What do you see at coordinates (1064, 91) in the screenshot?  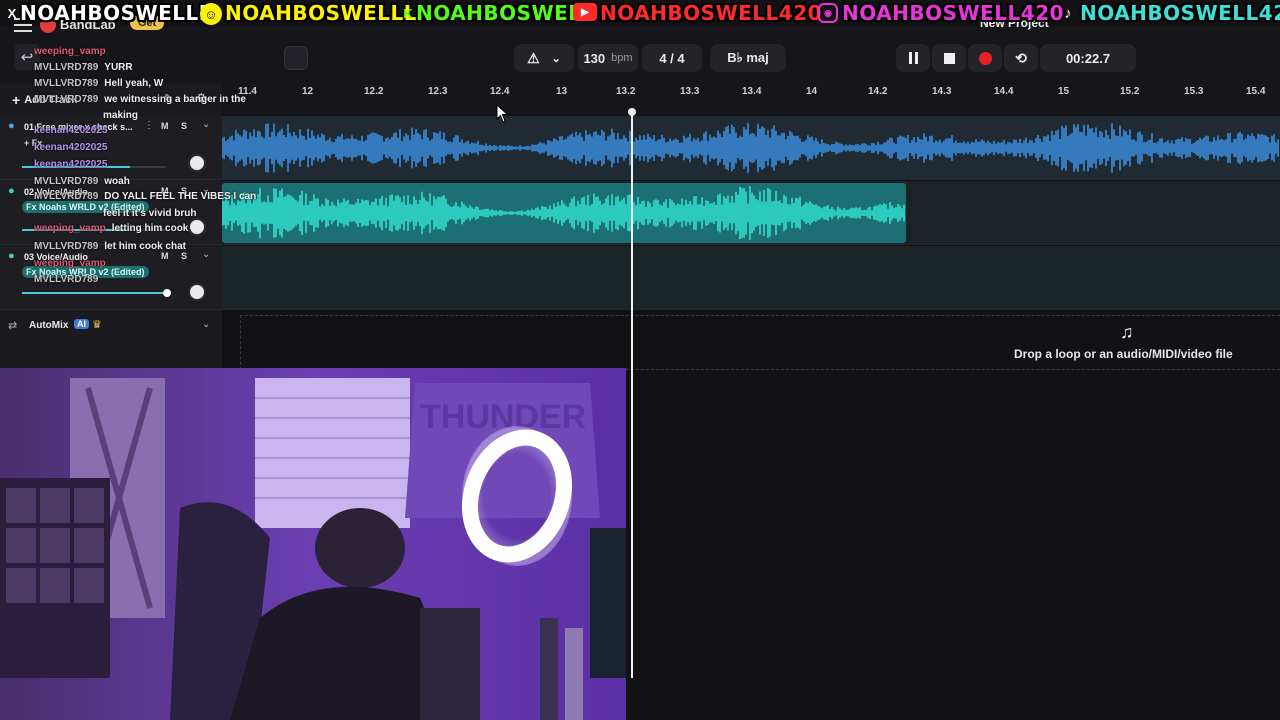 I see `ruler-tick-label: 15` at bounding box center [1064, 91].